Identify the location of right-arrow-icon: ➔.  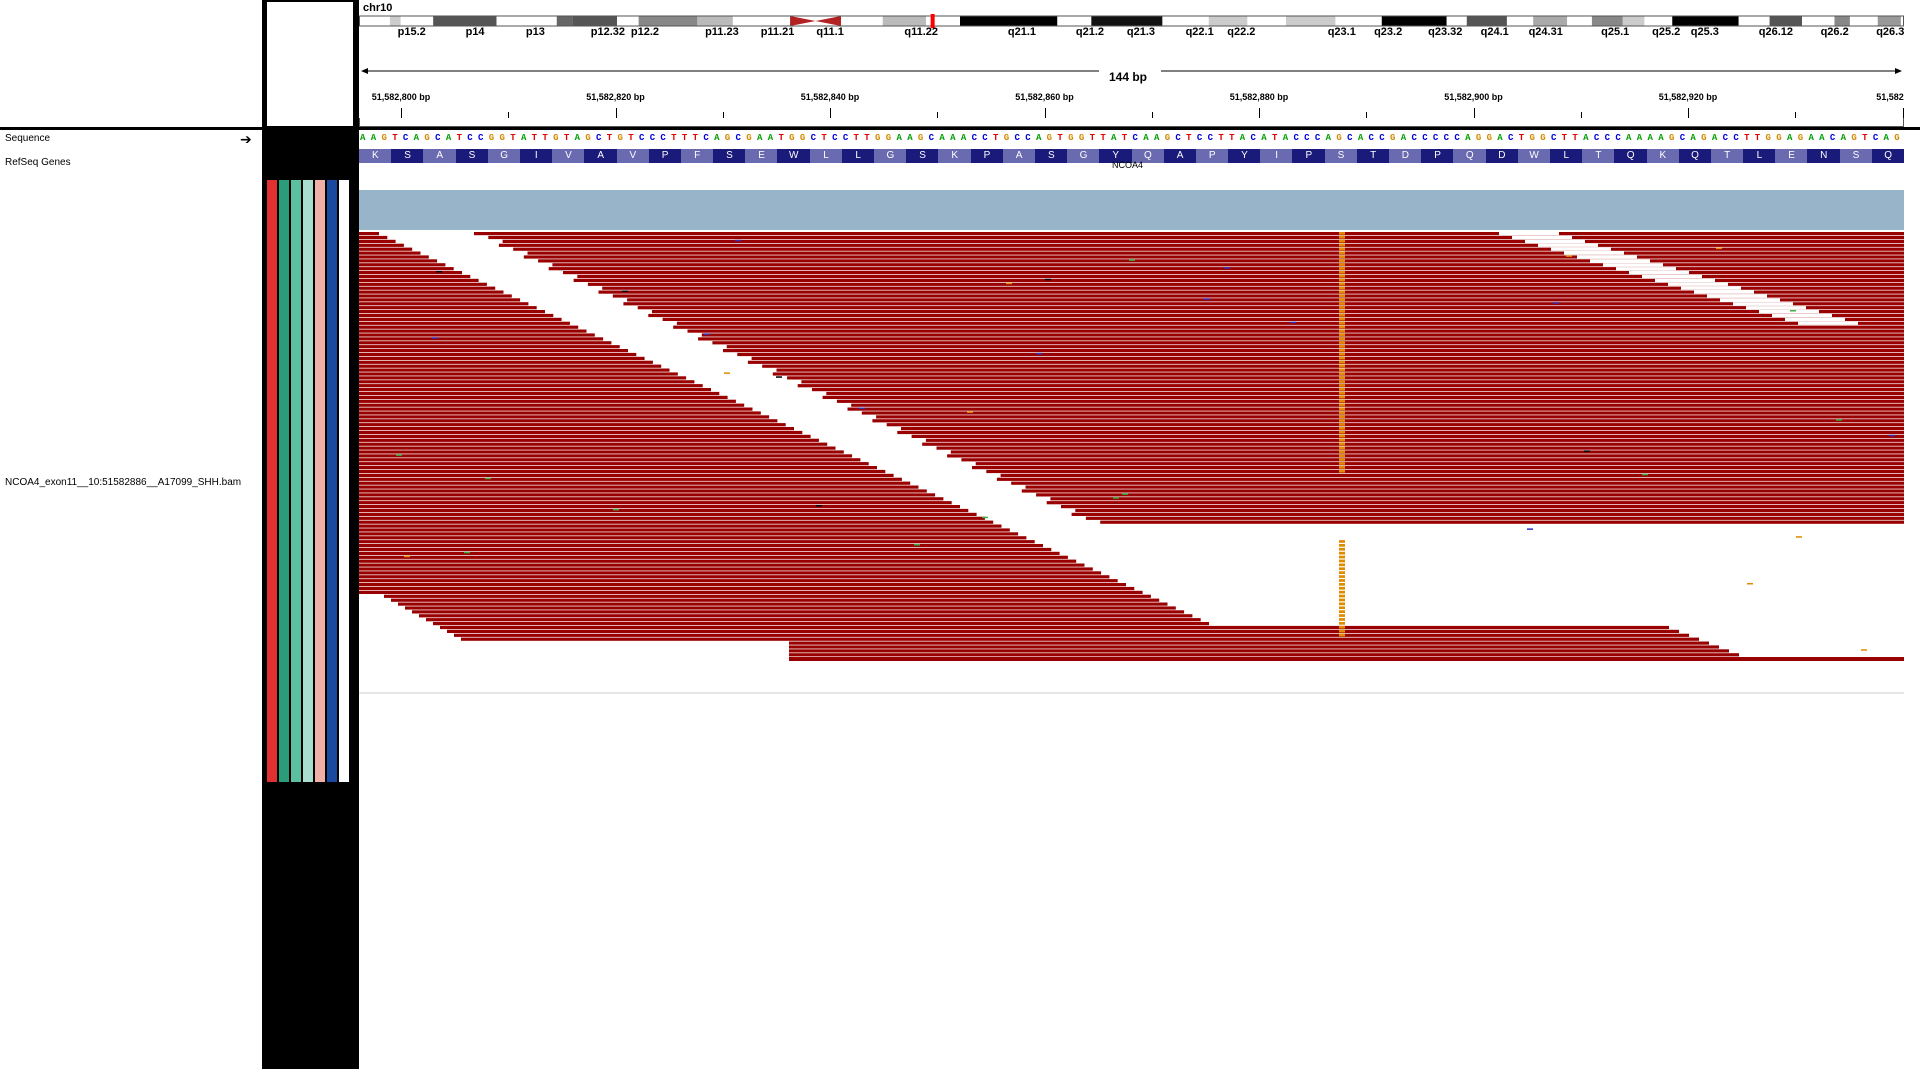
(246, 139).